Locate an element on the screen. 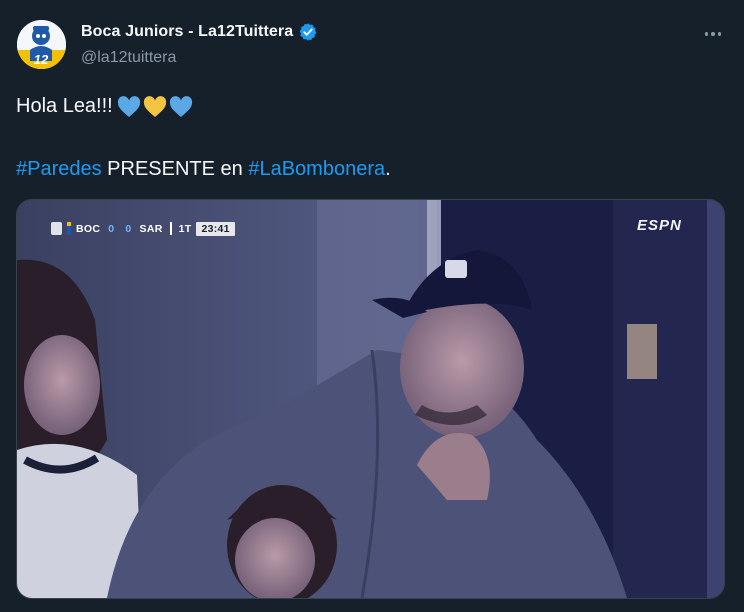  tweet-text-line1: Hola Lea!!! is located at coordinates (104, 106).